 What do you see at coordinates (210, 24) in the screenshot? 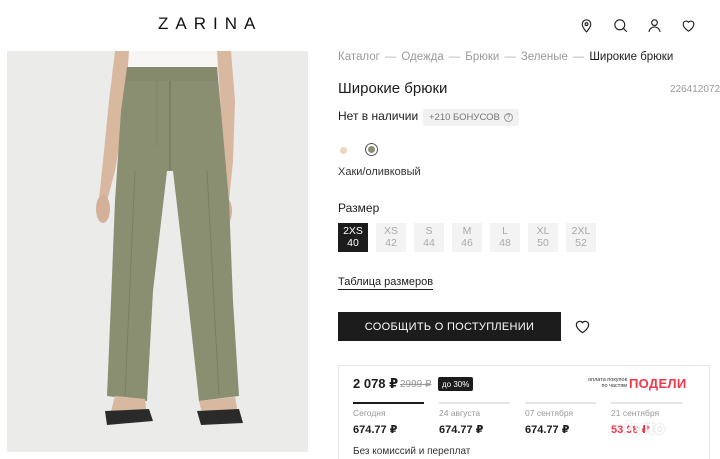
I see `site-logo: ZARINA` at bounding box center [210, 24].